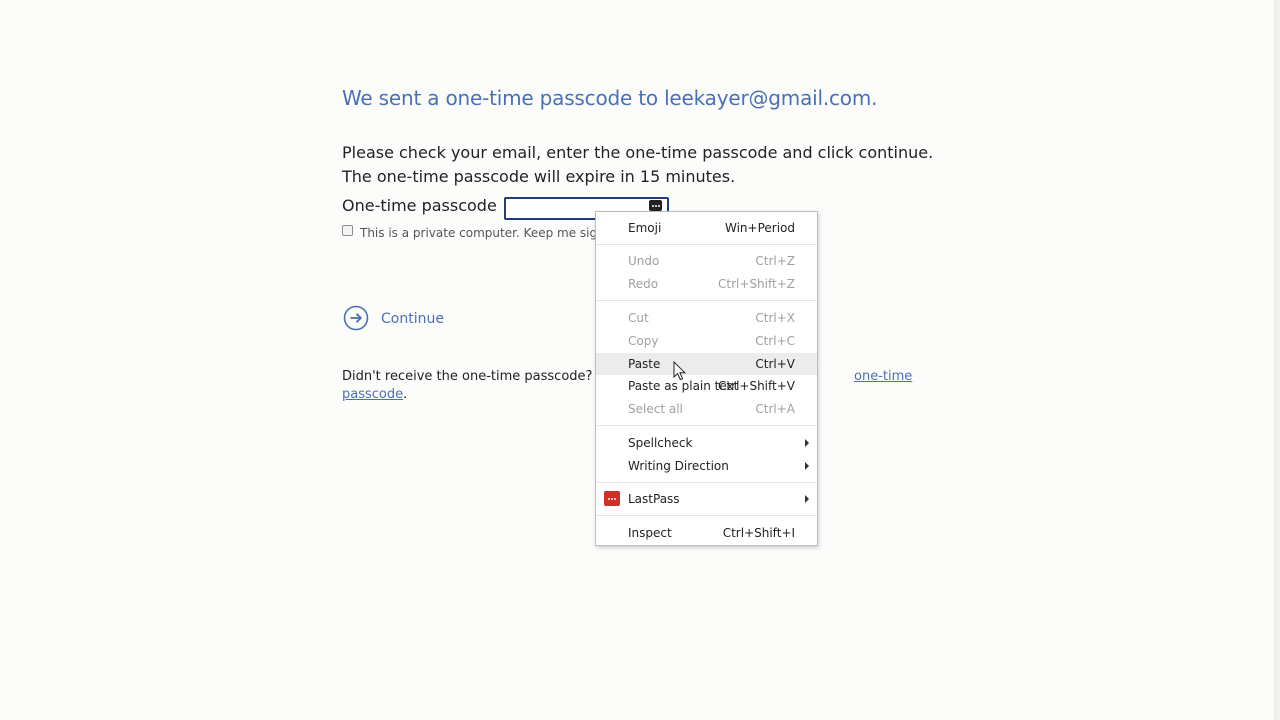 The image size is (1280, 720). Describe the element at coordinates (644, 364) in the screenshot. I see `menu-label: Paste` at that location.